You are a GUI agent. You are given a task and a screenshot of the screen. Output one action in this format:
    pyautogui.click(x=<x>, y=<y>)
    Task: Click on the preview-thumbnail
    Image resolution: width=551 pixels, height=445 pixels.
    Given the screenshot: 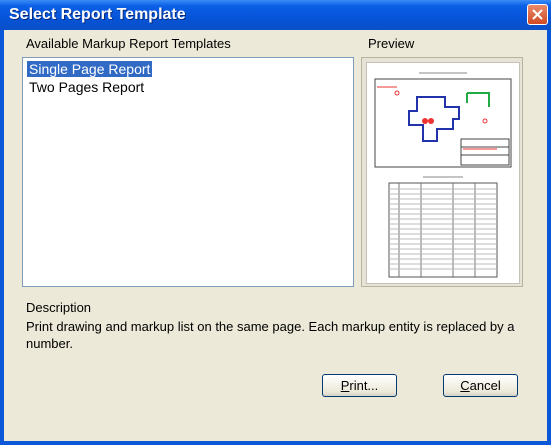 What is the action you would take?
    pyautogui.click(x=443, y=173)
    